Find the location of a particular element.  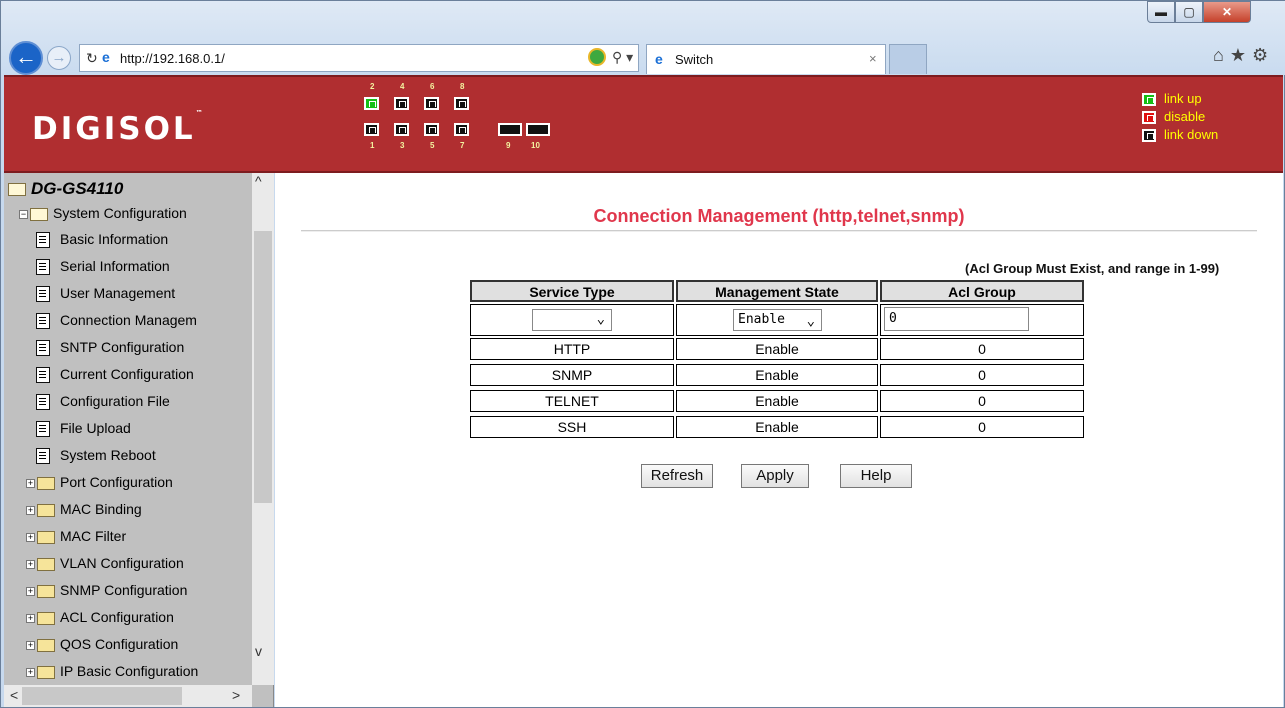

sidebar-folder: + IP Basic Configuration is located at coordinates (112, 674).